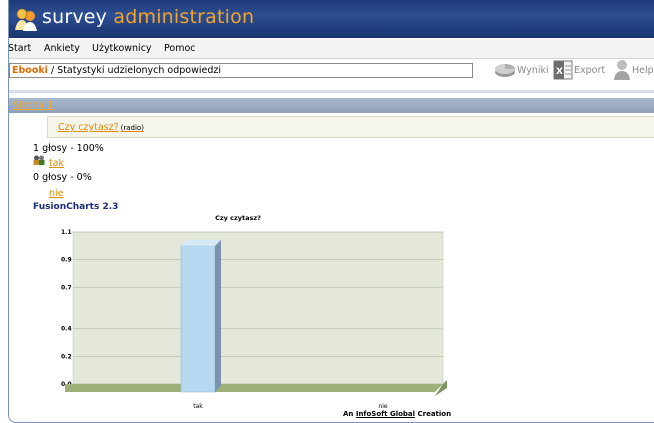 This screenshot has height=423, width=654. I want to click on y-tick-label: 0.2, so click(66, 356).